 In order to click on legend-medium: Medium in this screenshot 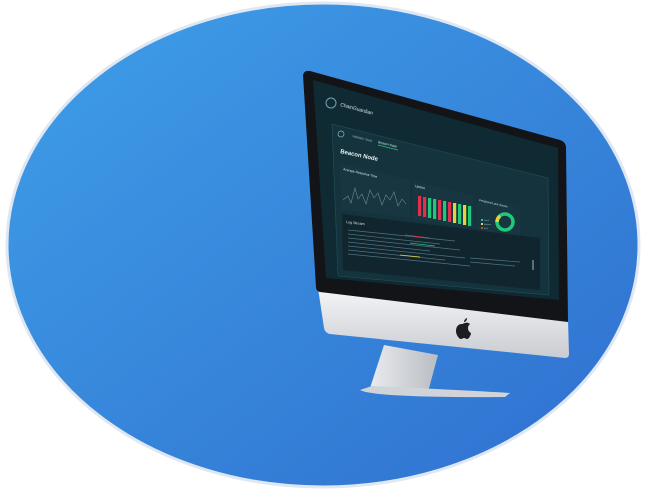, I will do `click(487, 225)`.